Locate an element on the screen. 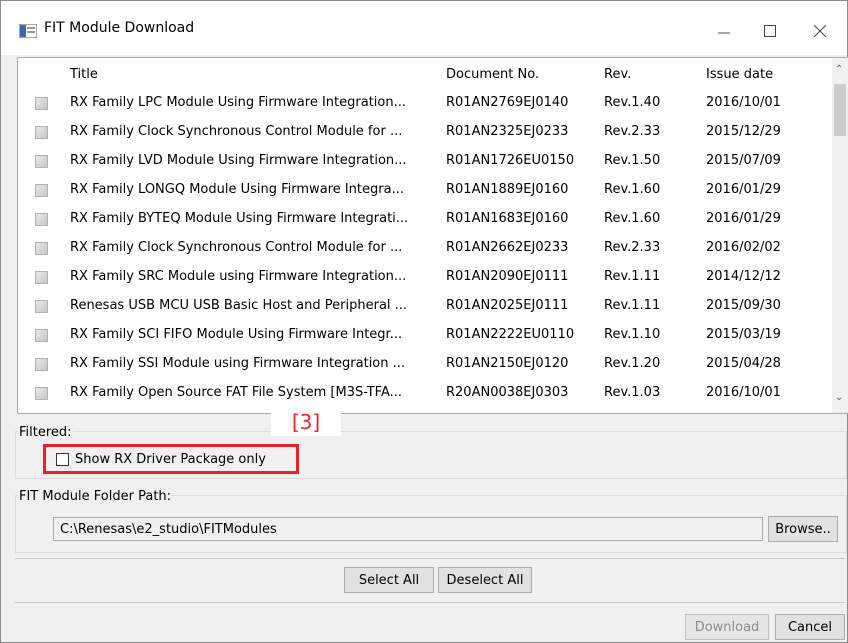  download-button: Download is located at coordinates (727, 627).